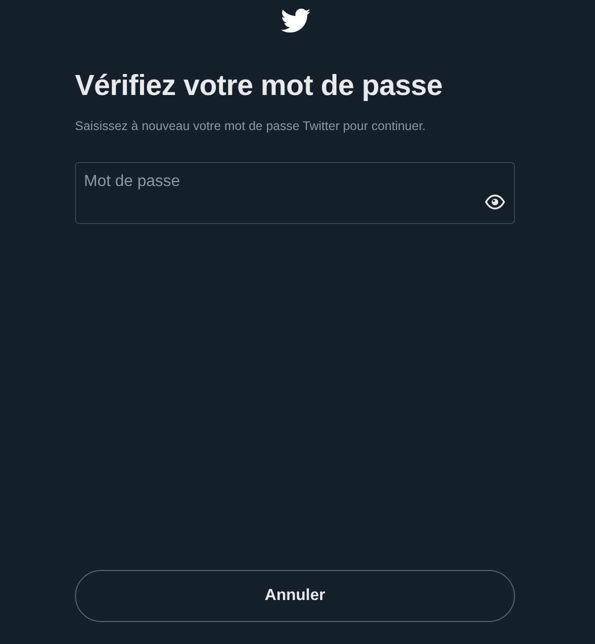 This screenshot has height=644, width=595. What do you see at coordinates (259, 86) in the screenshot?
I see `dialog-title: Vérifiez votre mot de passe` at bounding box center [259, 86].